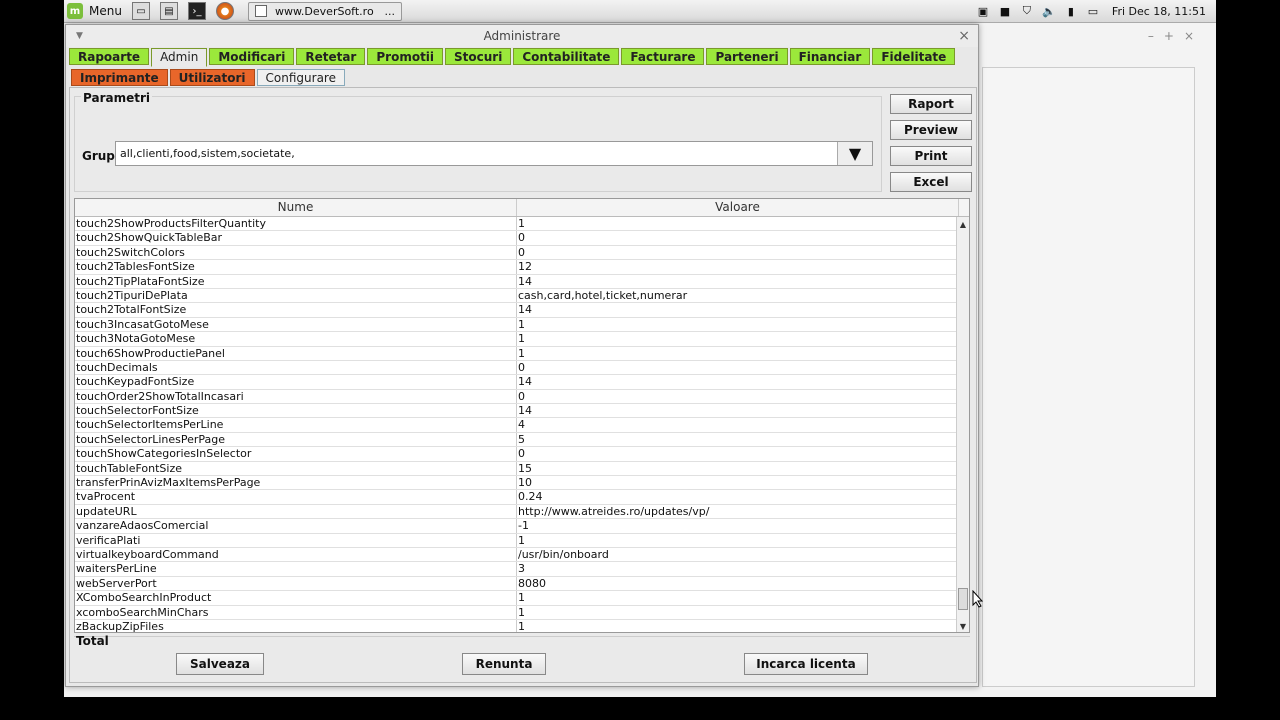 Image resolution: width=1280 pixels, height=720 pixels. Describe the element at coordinates (296, 526) in the screenshot. I see `cell-nume: vanzareAdaosComercial` at that location.